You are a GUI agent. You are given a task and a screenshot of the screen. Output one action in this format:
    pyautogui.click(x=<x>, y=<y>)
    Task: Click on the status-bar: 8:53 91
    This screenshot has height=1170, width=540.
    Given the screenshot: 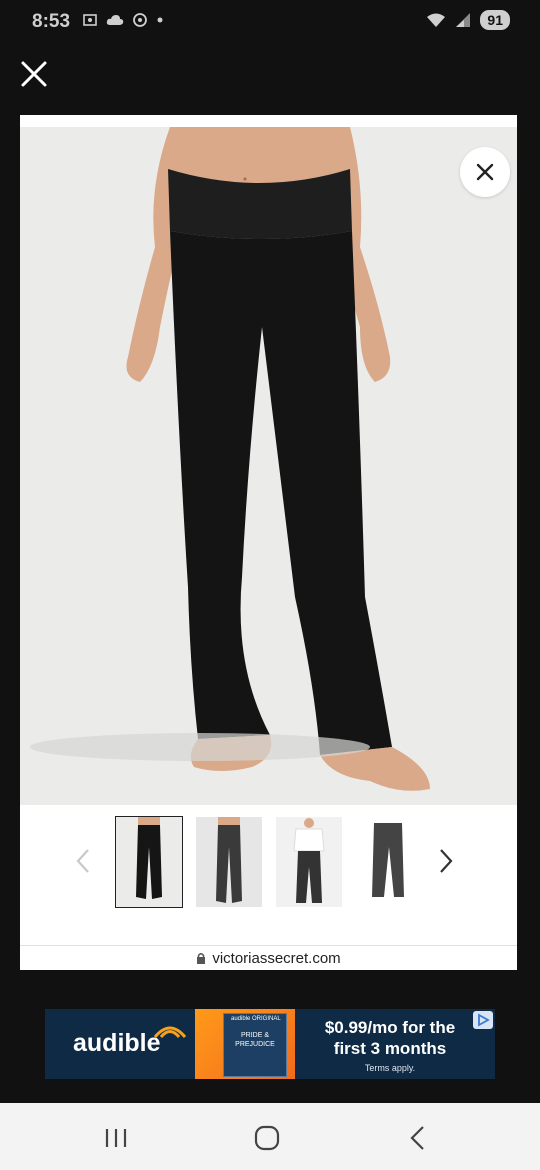 What is the action you would take?
    pyautogui.click(x=270, y=22)
    